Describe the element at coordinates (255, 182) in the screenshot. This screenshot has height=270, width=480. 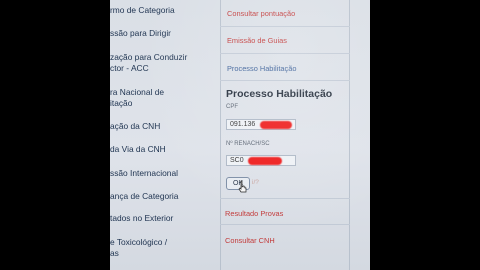
I see `ok-extra-text: i/?` at that location.